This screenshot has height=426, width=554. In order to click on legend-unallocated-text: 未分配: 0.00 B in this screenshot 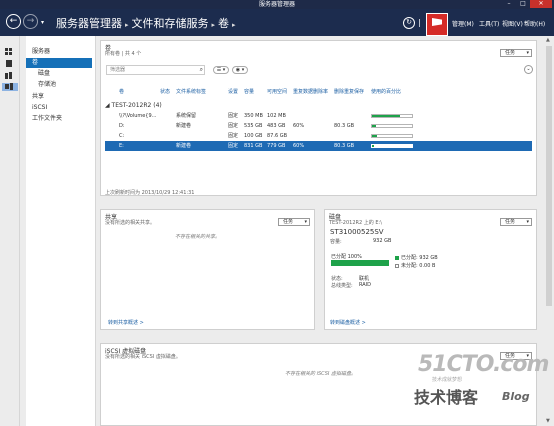, I will do `click(418, 266)`.